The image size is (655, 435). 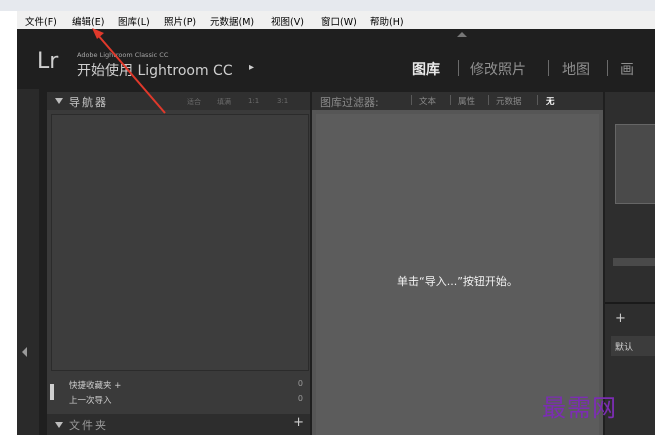 What do you see at coordinates (579, 408) in the screenshot?
I see `watermark: 最需网` at bounding box center [579, 408].